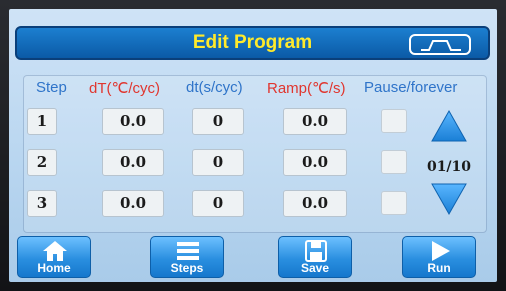 This screenshot has width=506, height=291. What do you see at coordinates (51, 87) in the screenshot?
I see `header-step: Step` at bounding box center [51, 87].